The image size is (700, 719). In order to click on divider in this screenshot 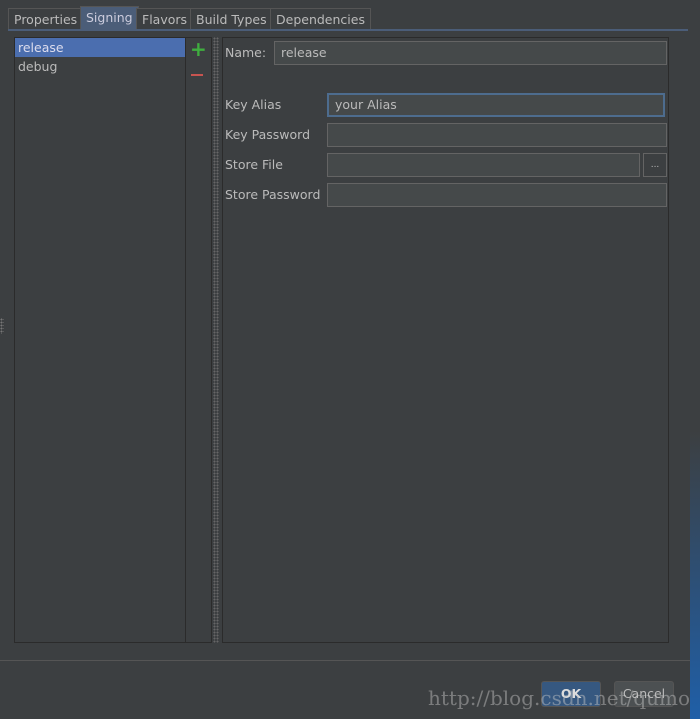, I will do `click(345, 660)`.